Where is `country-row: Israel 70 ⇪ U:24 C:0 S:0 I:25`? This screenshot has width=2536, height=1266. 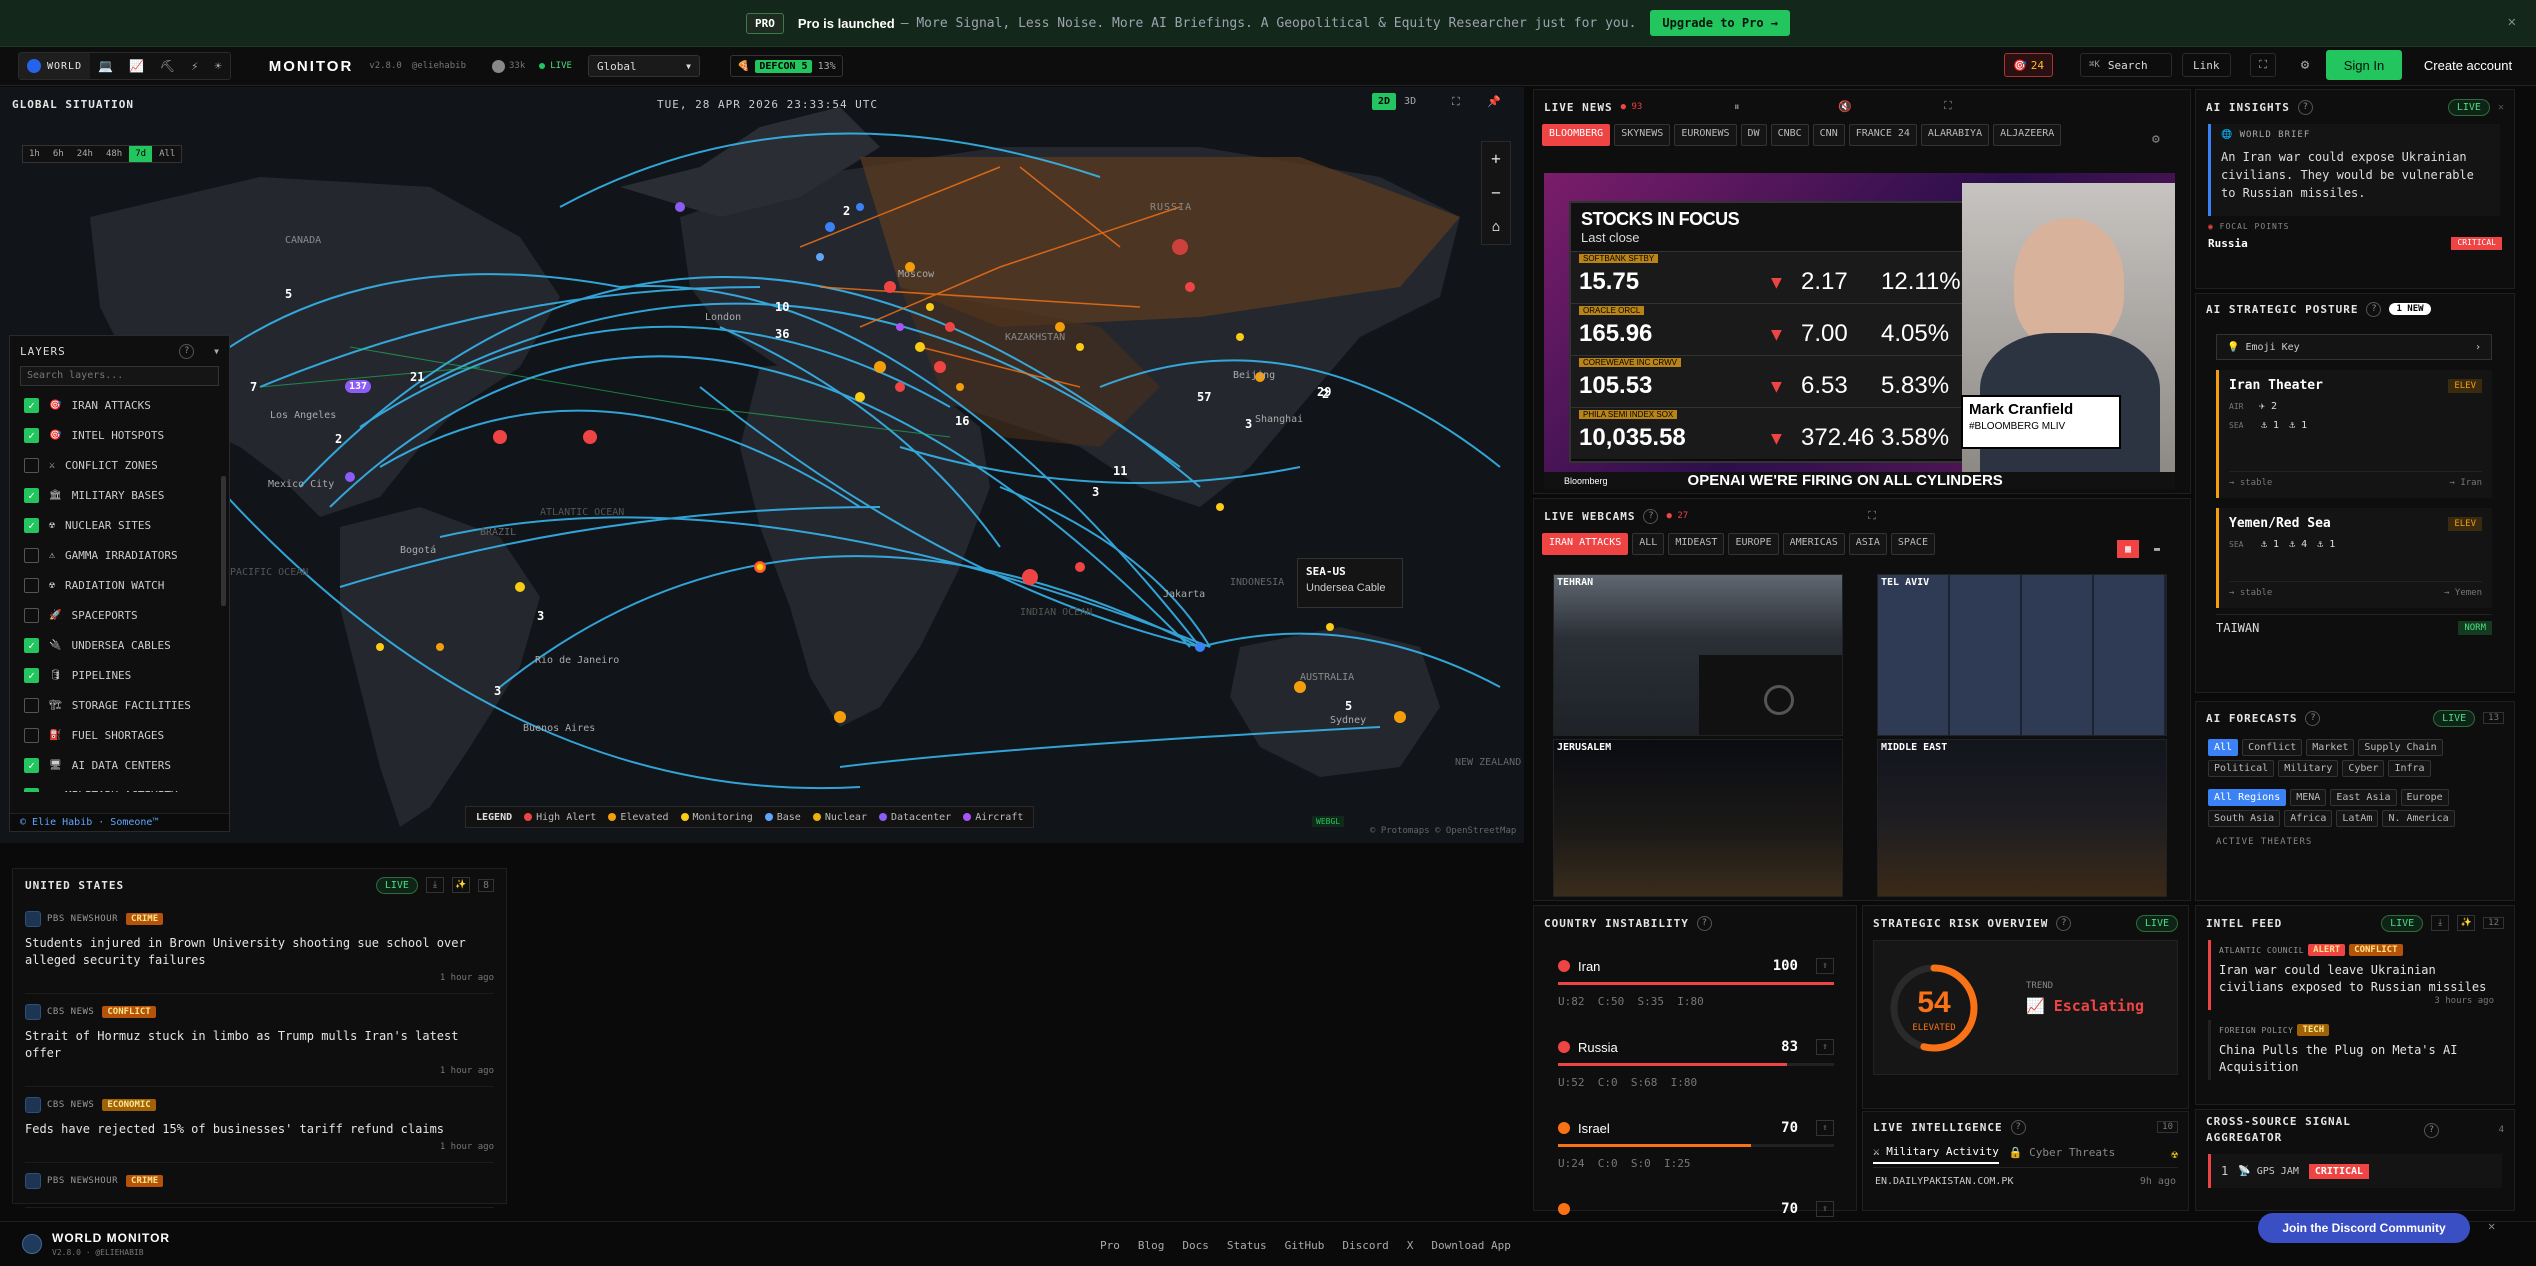 country-row: Israel 70 ⇪ U:24 C:0 S:0 I:25 is located at coordinates (1696, 1142).